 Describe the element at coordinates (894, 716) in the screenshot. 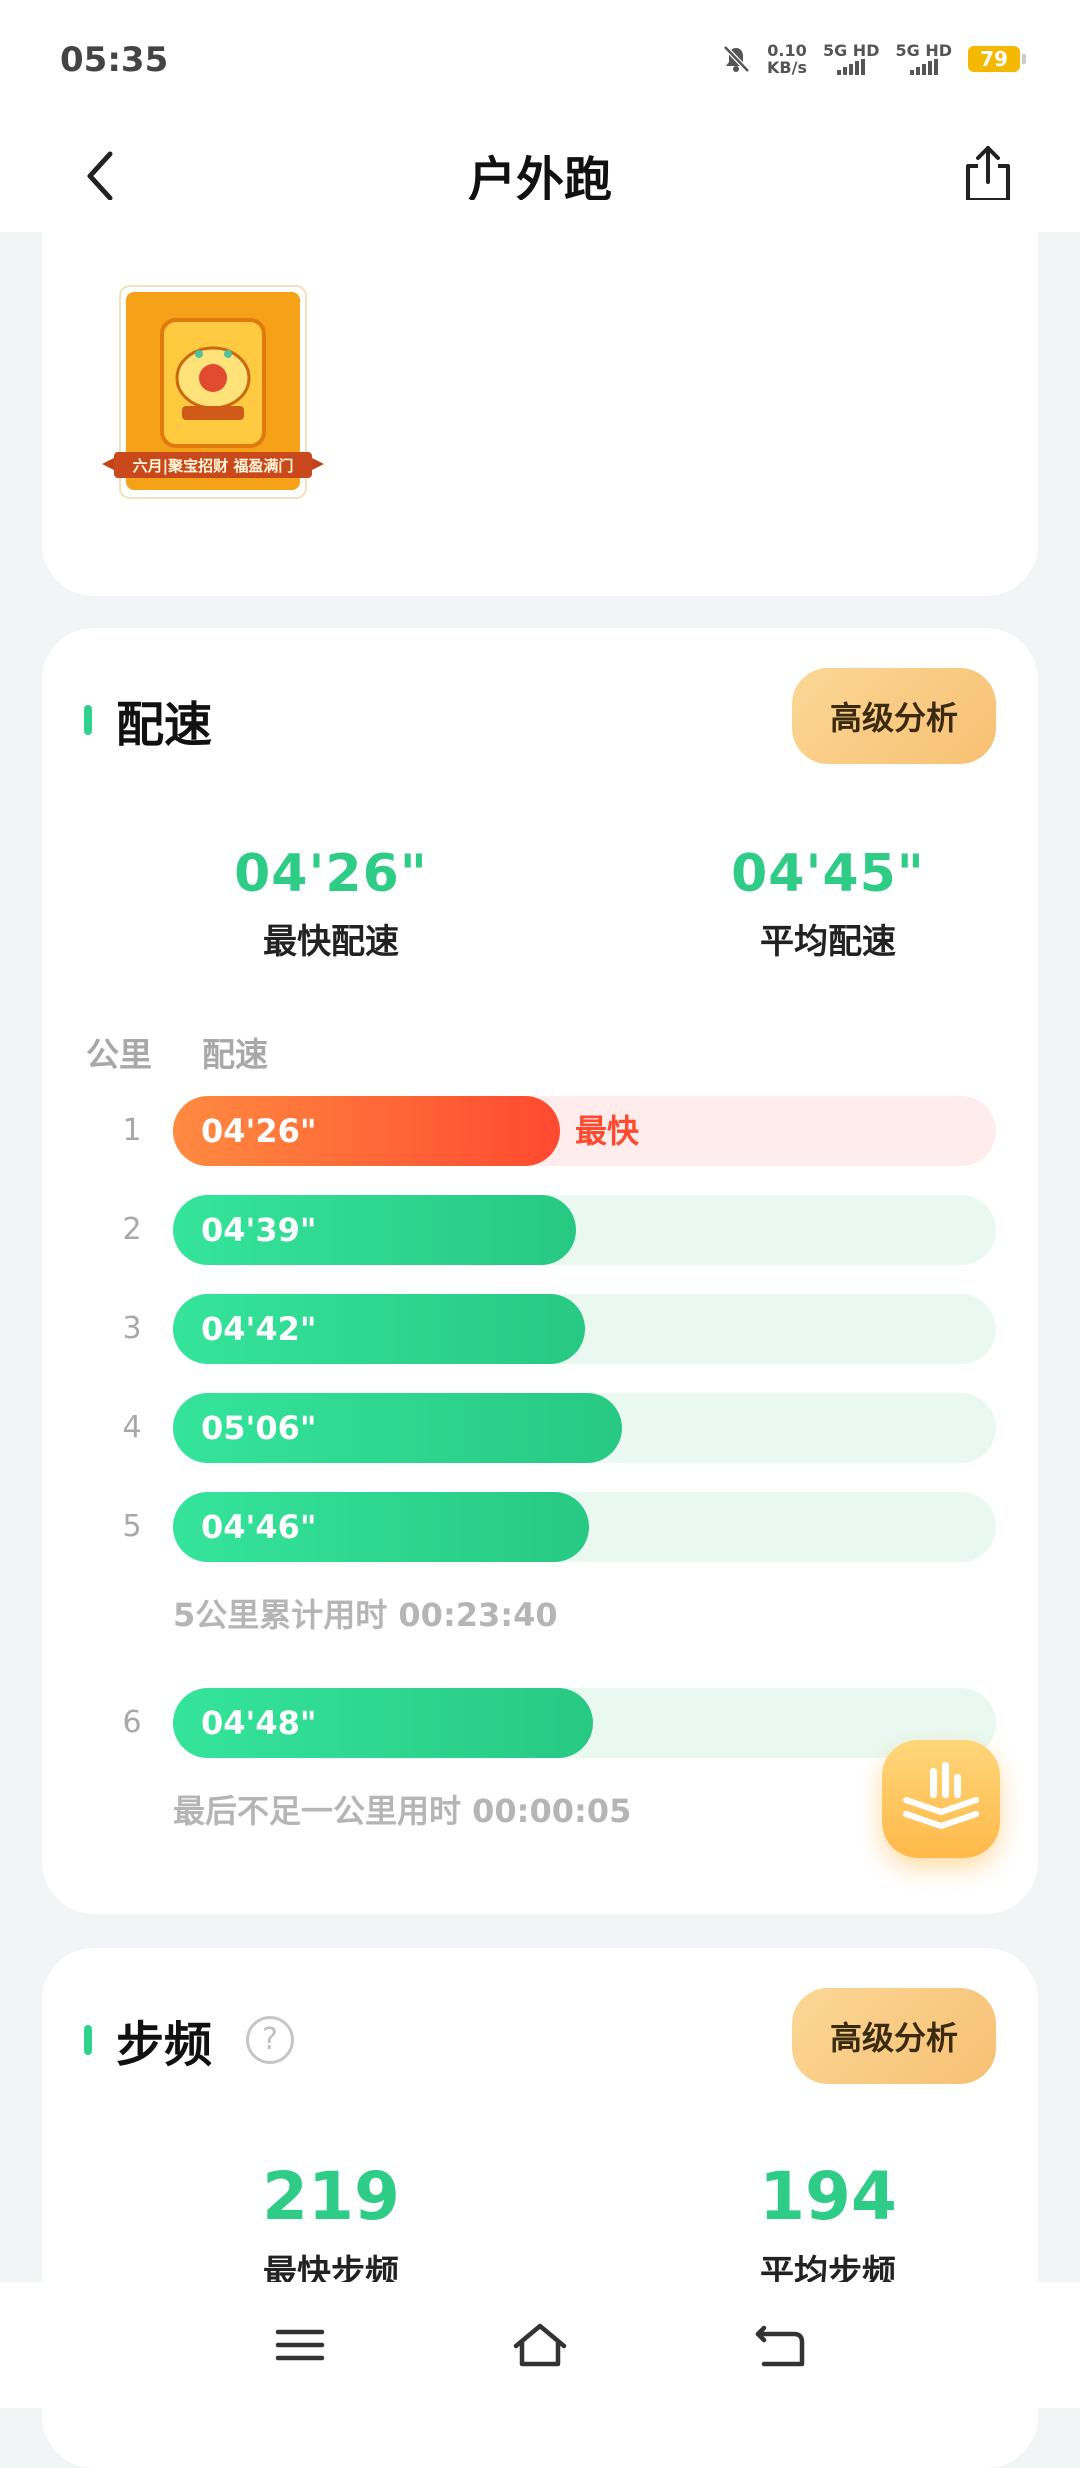

I see `pace-advanced-analysis-button: 高级分析` at that location.